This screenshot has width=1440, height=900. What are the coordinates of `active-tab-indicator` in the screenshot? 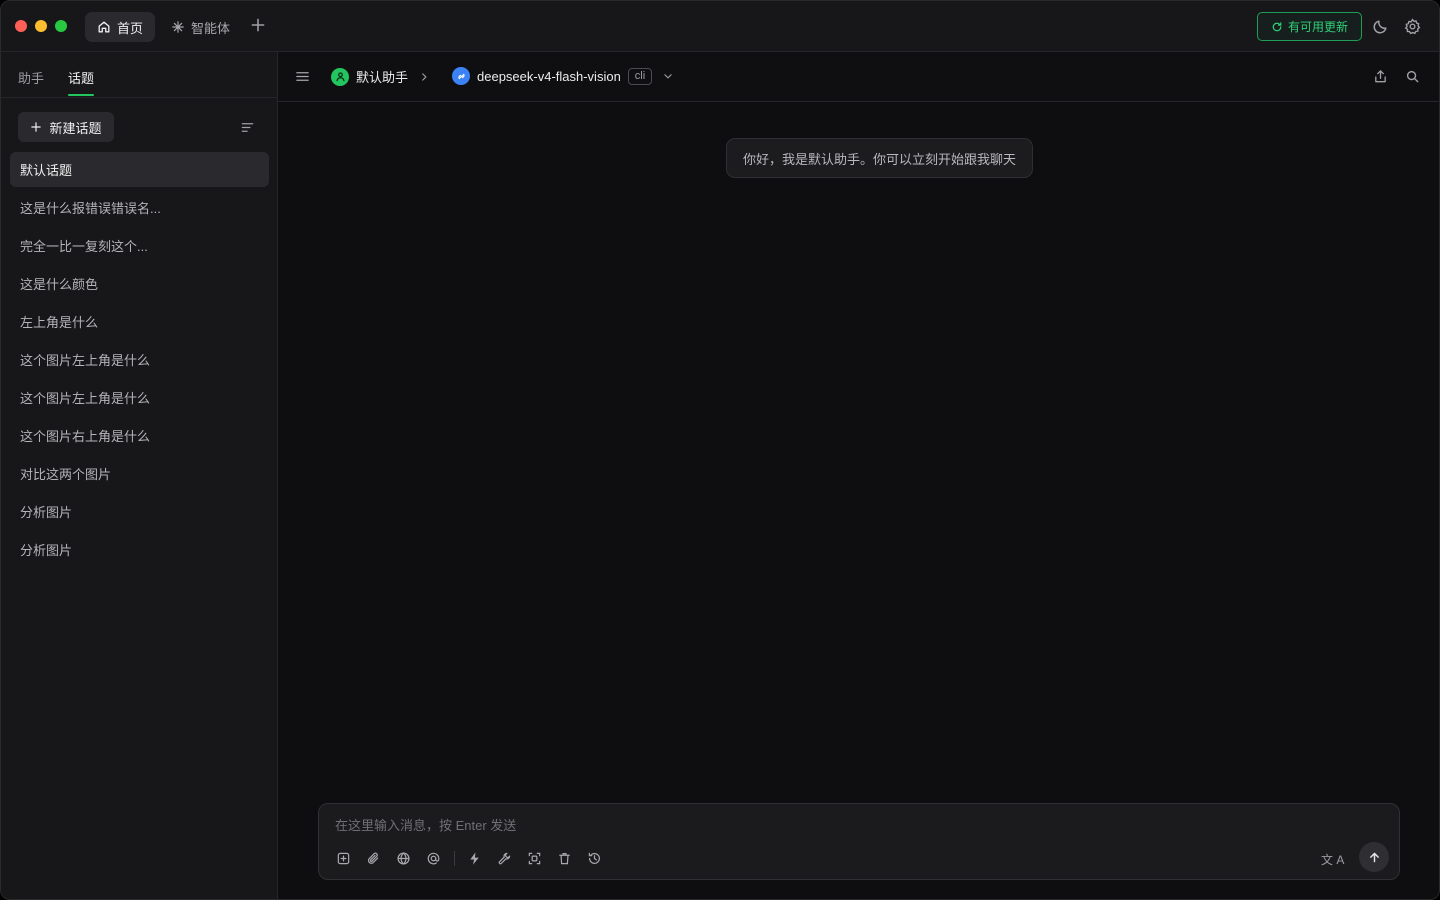 It's located at (81, 95).